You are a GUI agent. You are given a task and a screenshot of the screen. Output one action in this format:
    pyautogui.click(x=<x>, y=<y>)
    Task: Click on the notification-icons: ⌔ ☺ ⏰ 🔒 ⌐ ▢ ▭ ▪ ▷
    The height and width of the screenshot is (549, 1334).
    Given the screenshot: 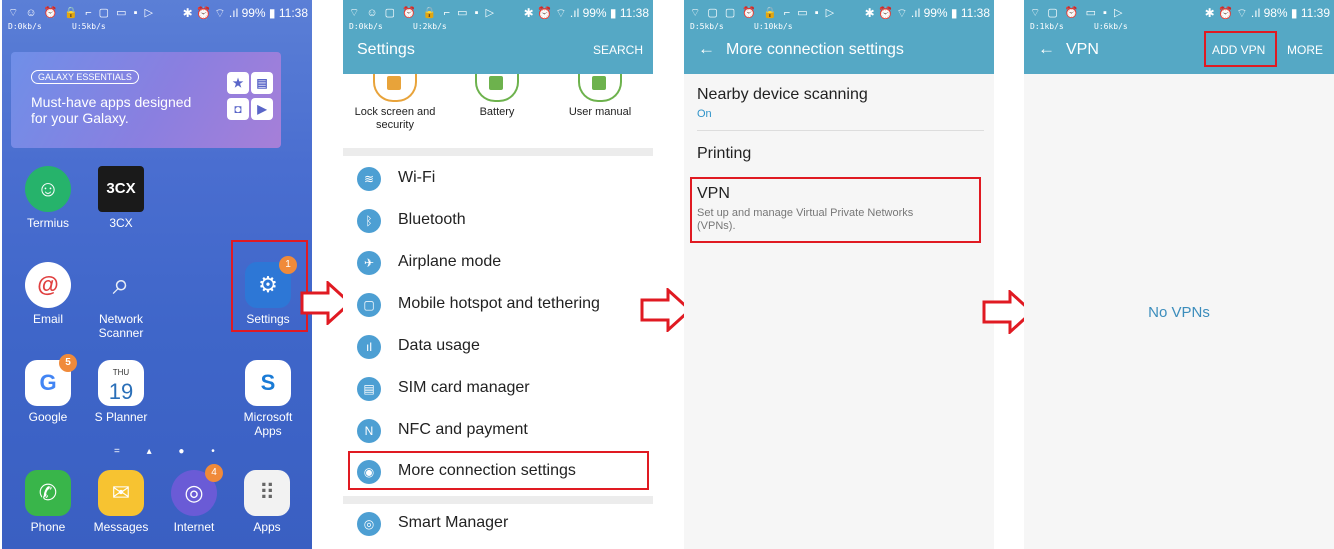 What is the action you would take?
    pyautogui.click(x=81, y=13)
    